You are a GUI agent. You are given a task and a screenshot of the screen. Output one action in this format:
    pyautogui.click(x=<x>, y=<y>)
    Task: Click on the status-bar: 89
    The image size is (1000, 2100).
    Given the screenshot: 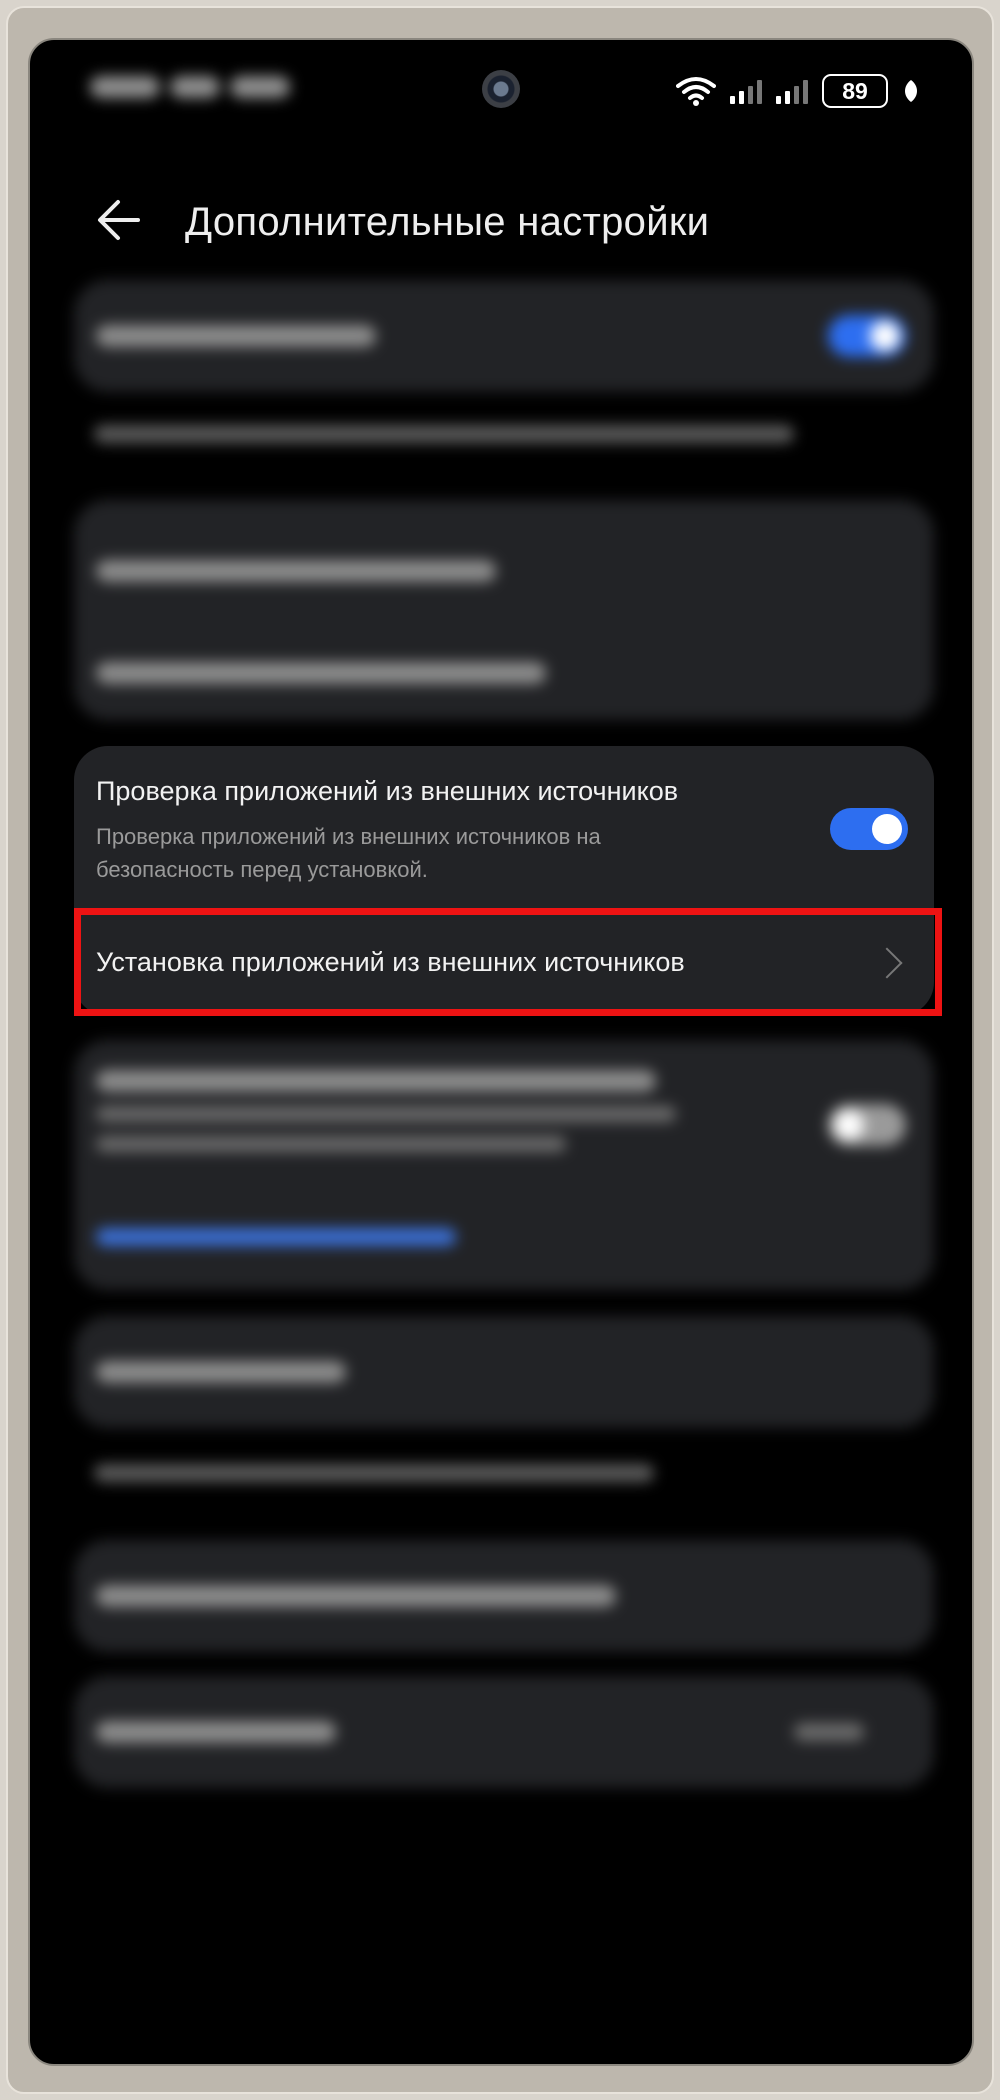 What is the action you would take?
    pyautogui.click(x=501, y=95)
    